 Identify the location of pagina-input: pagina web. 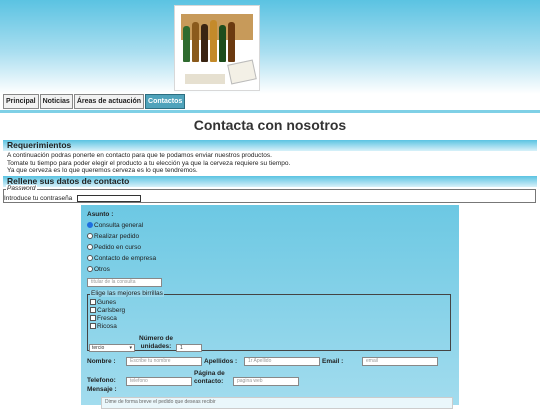
(266, 381).